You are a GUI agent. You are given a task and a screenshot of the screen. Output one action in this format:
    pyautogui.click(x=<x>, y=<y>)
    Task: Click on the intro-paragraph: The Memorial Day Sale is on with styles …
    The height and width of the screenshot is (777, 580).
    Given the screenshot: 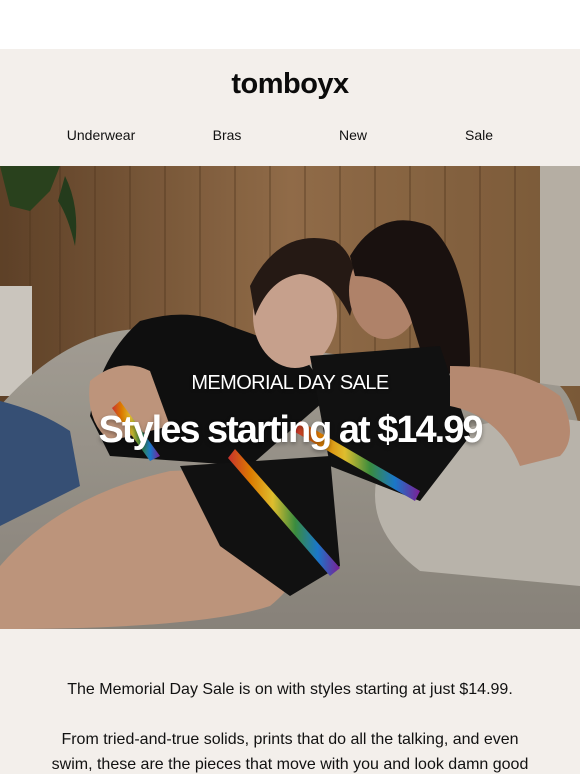 What is the action you would take?
    pyautogui.click(x=290, y=689)
    